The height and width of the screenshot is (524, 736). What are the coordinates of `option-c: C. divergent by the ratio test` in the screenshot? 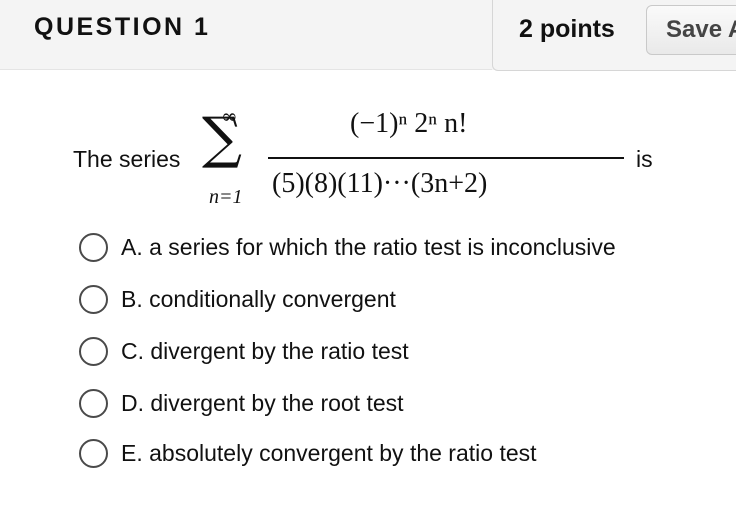 It's located at (404, 354).